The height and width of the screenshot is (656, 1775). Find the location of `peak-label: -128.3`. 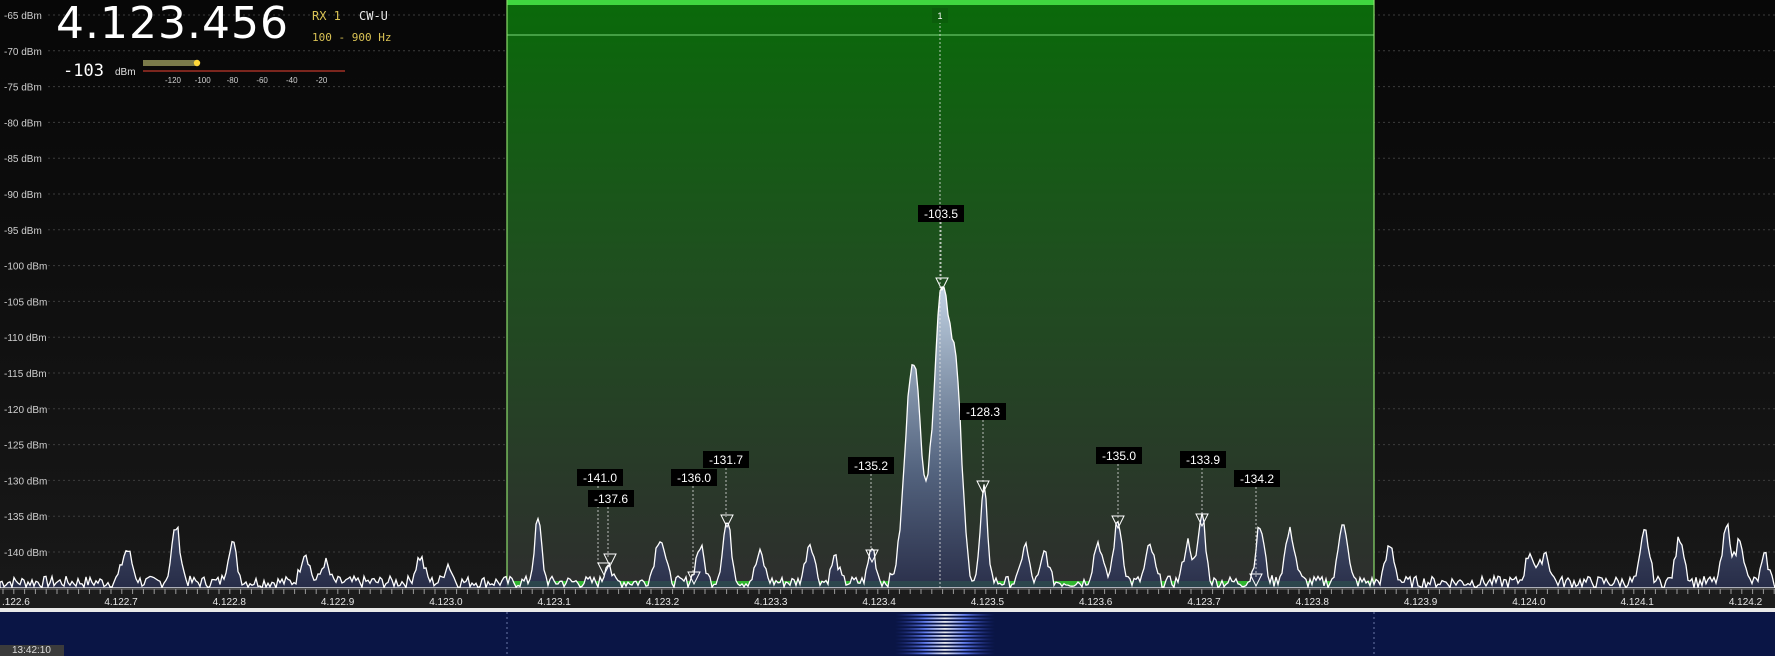

peak-label: -128.3 is located at coordinates (983, 412).